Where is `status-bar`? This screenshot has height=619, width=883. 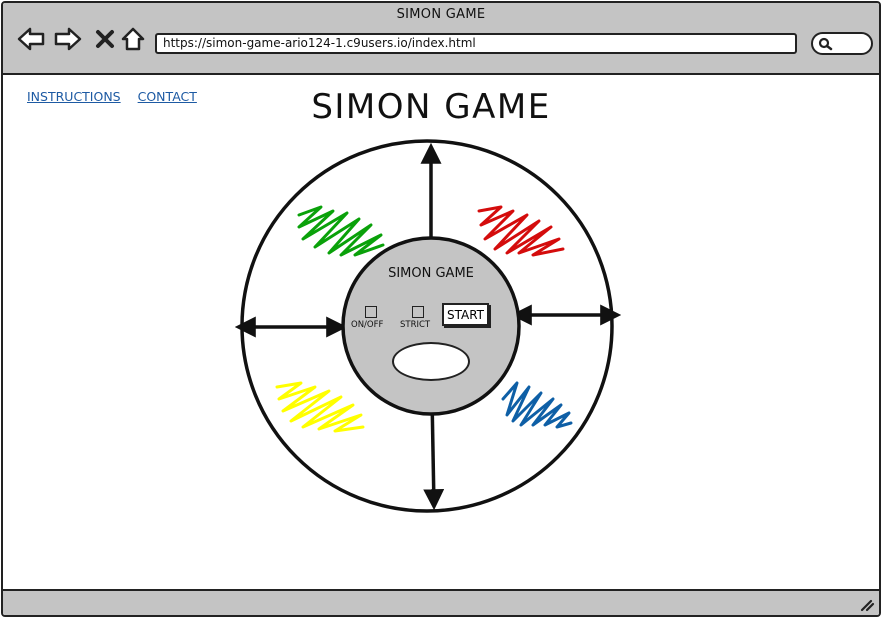 status-bar is located at coordinates (441, 602).